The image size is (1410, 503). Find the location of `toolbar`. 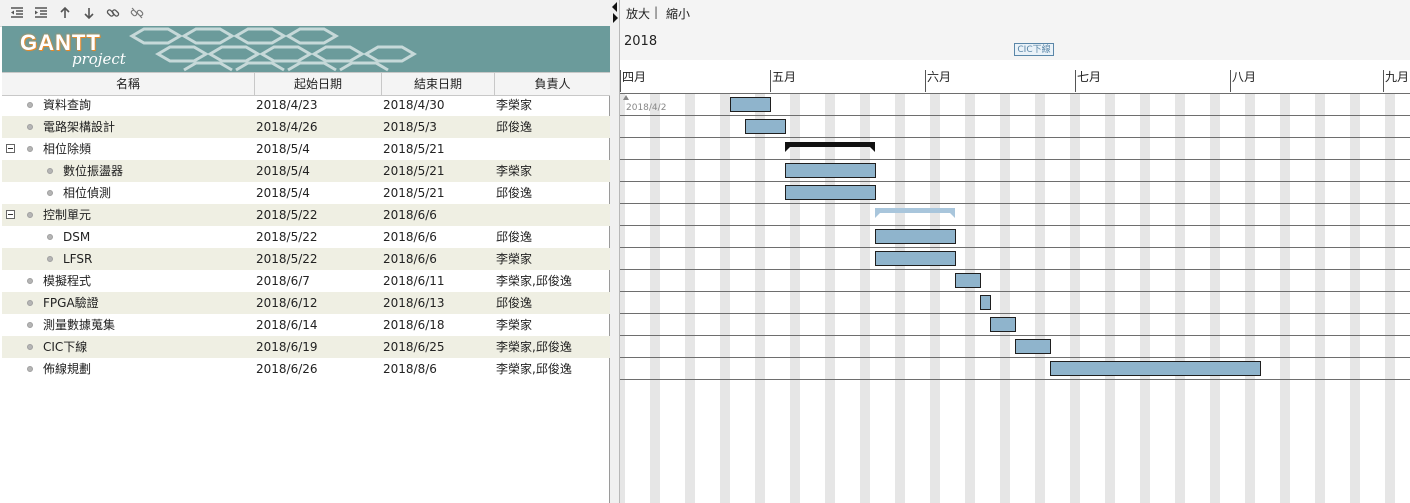

toolbar is located at coordinates (305, 13).